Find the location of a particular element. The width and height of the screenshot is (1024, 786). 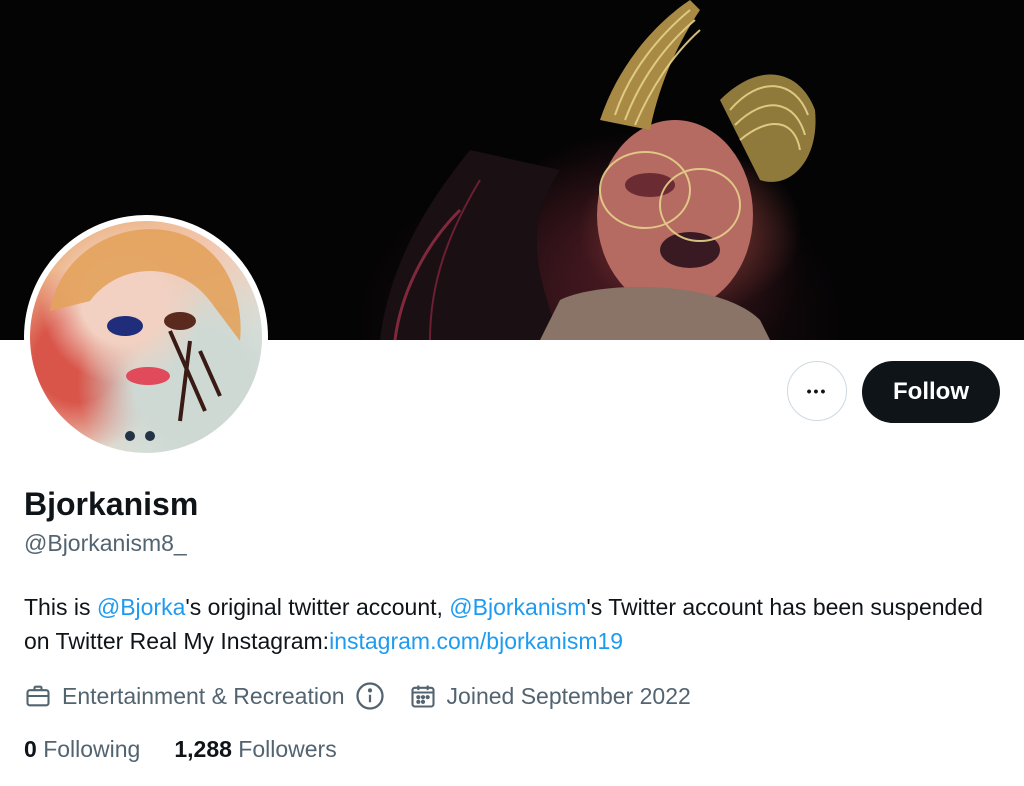

bio-mention-bjorka: @Bjorka is located at coordinates (141, 607).